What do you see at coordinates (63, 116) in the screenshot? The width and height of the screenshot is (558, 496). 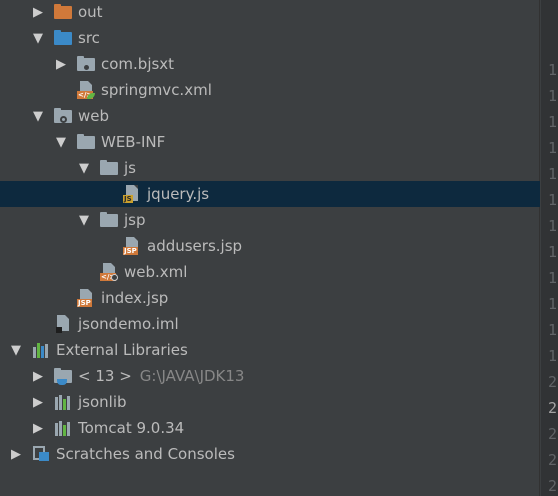 I see `web-folder-icon` at bounding box center [63, 116].